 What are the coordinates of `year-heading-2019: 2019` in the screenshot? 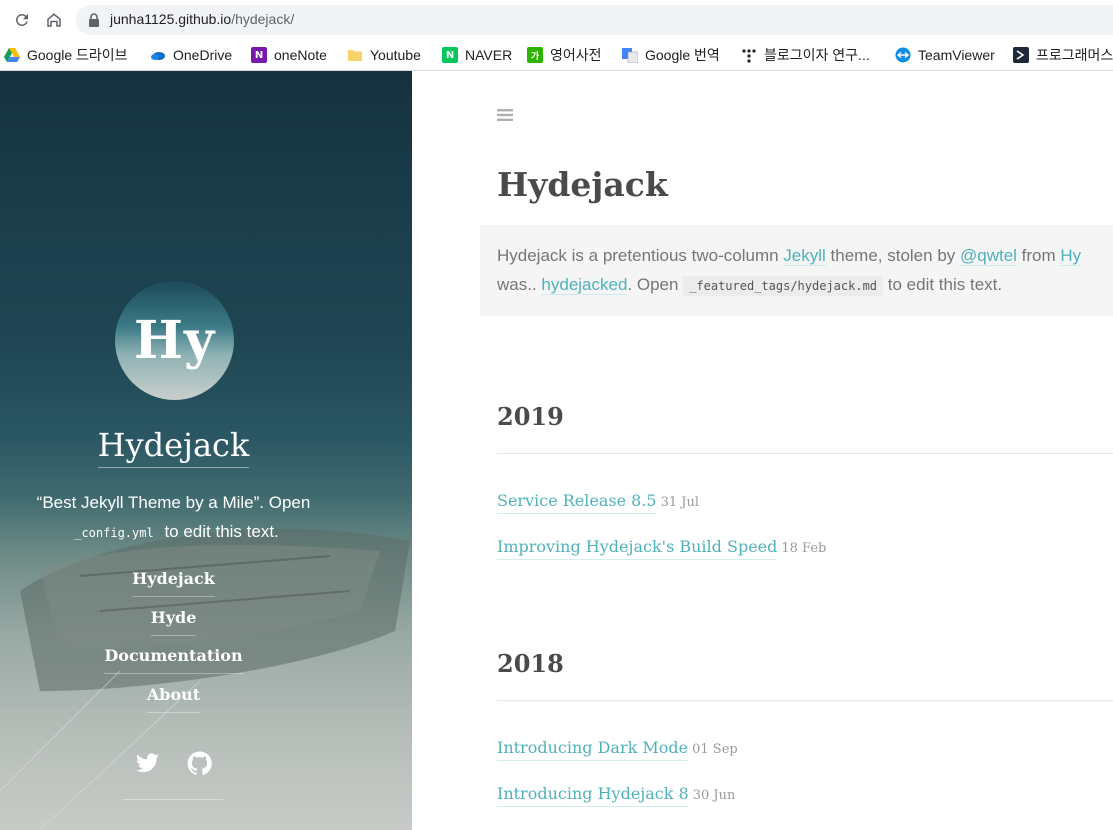 It's located at (530, 416).